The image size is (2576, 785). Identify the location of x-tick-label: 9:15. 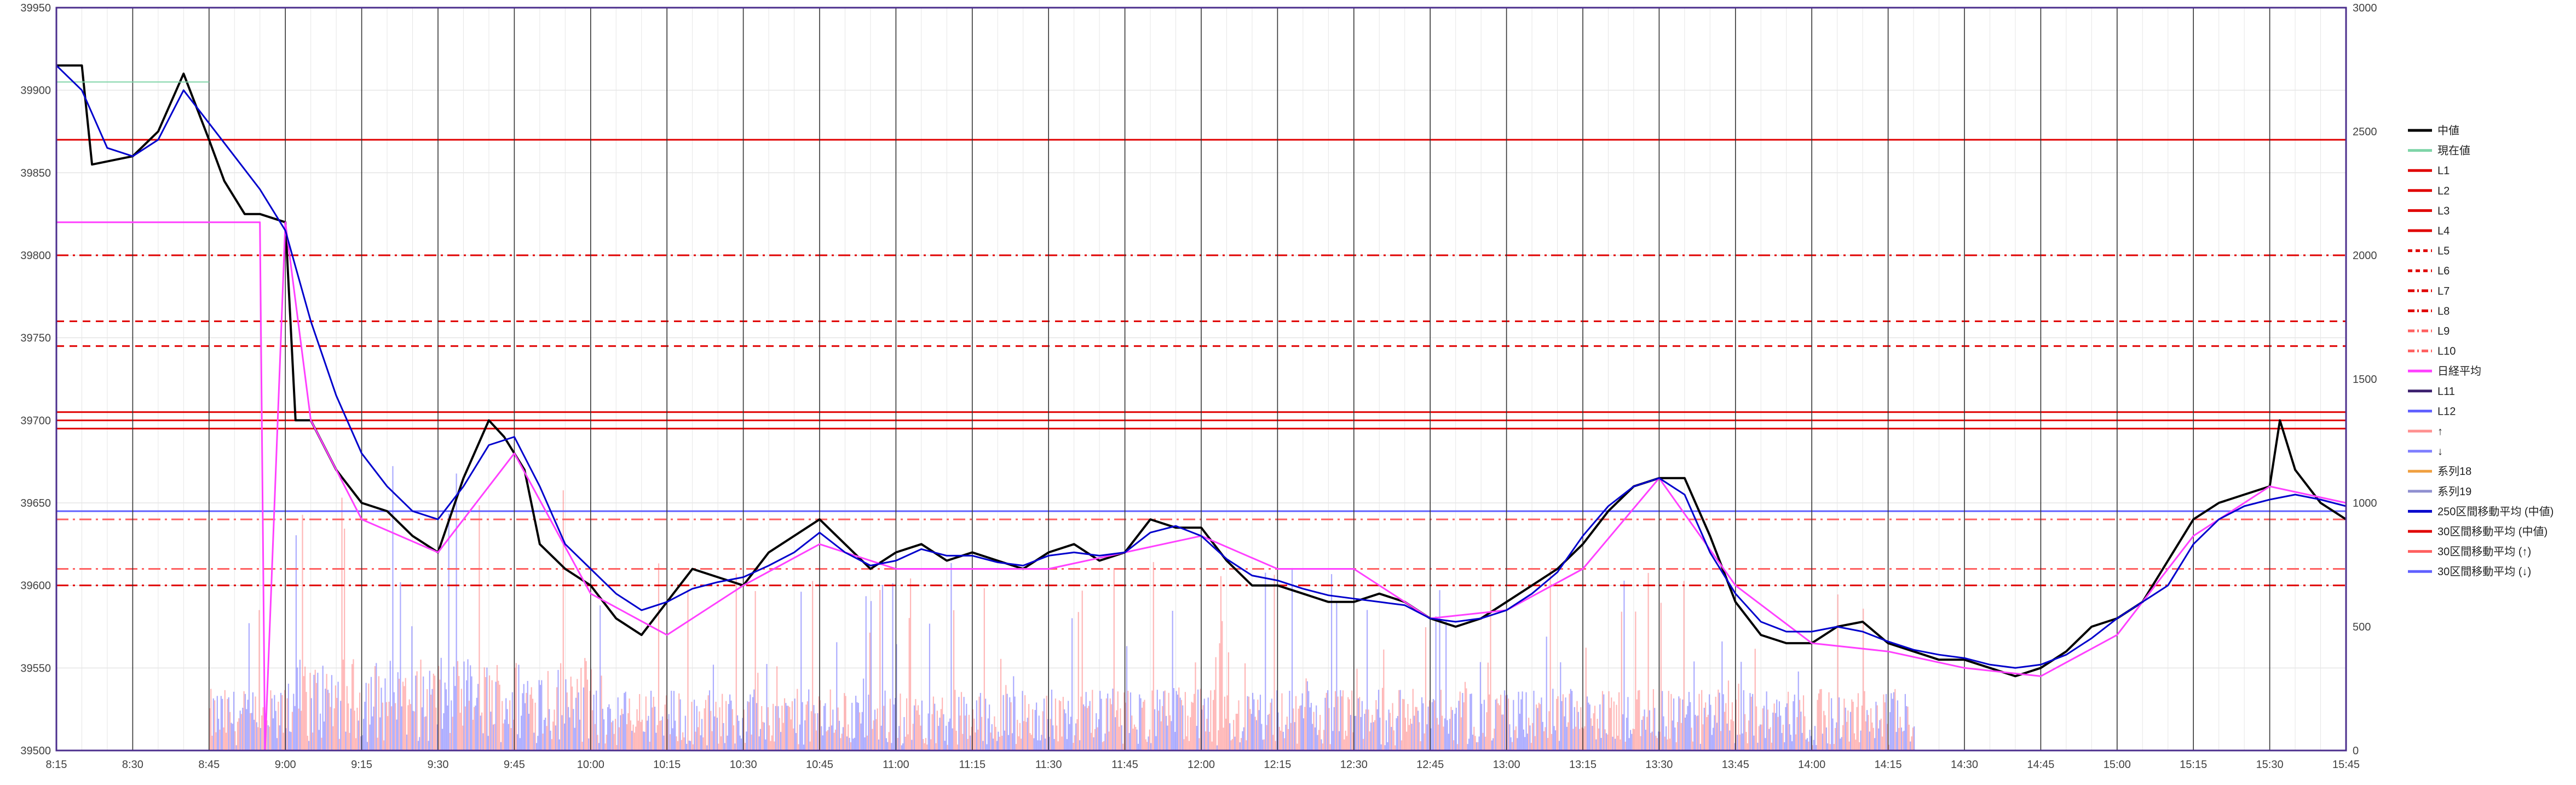
(361, 765).